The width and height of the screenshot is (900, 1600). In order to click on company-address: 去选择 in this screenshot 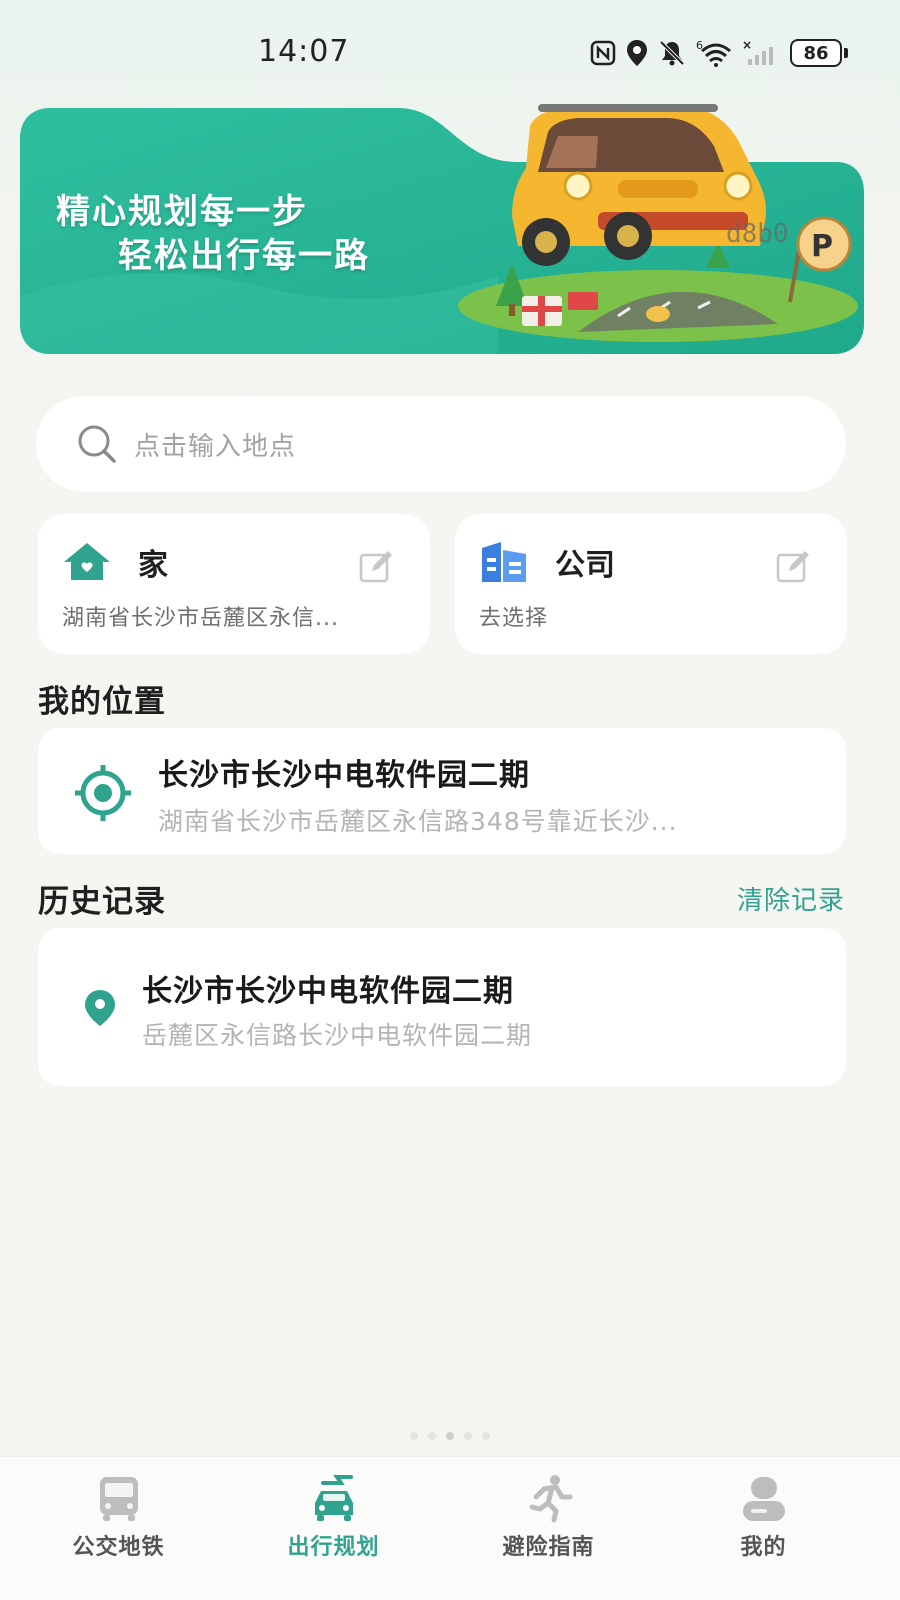, I will do `click(514, 618)`.